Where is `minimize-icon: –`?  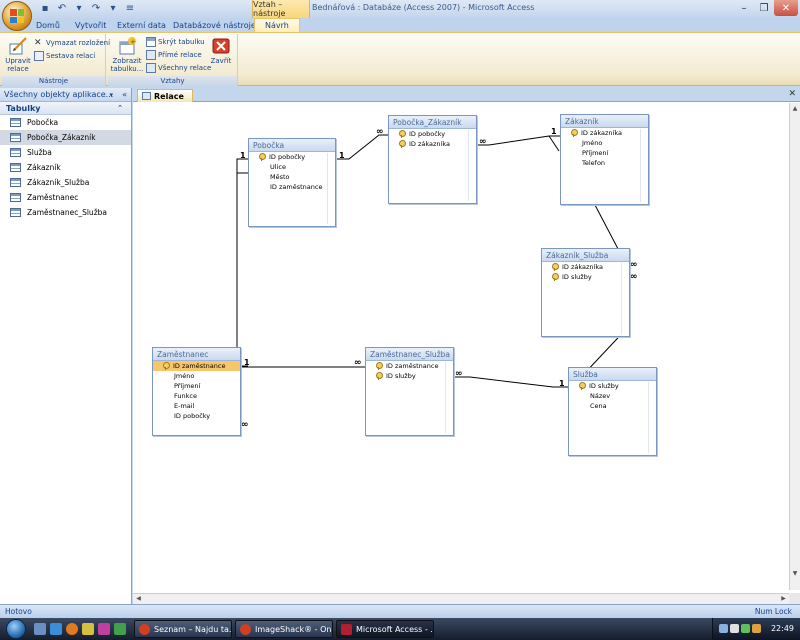 minimize-icon: – is located at coordinates (744, 8).